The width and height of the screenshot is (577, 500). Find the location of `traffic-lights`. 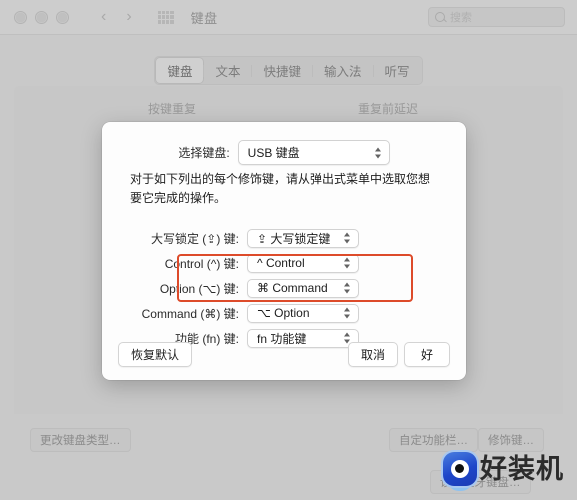

traffic-lights is located at coordinates (41, 17).